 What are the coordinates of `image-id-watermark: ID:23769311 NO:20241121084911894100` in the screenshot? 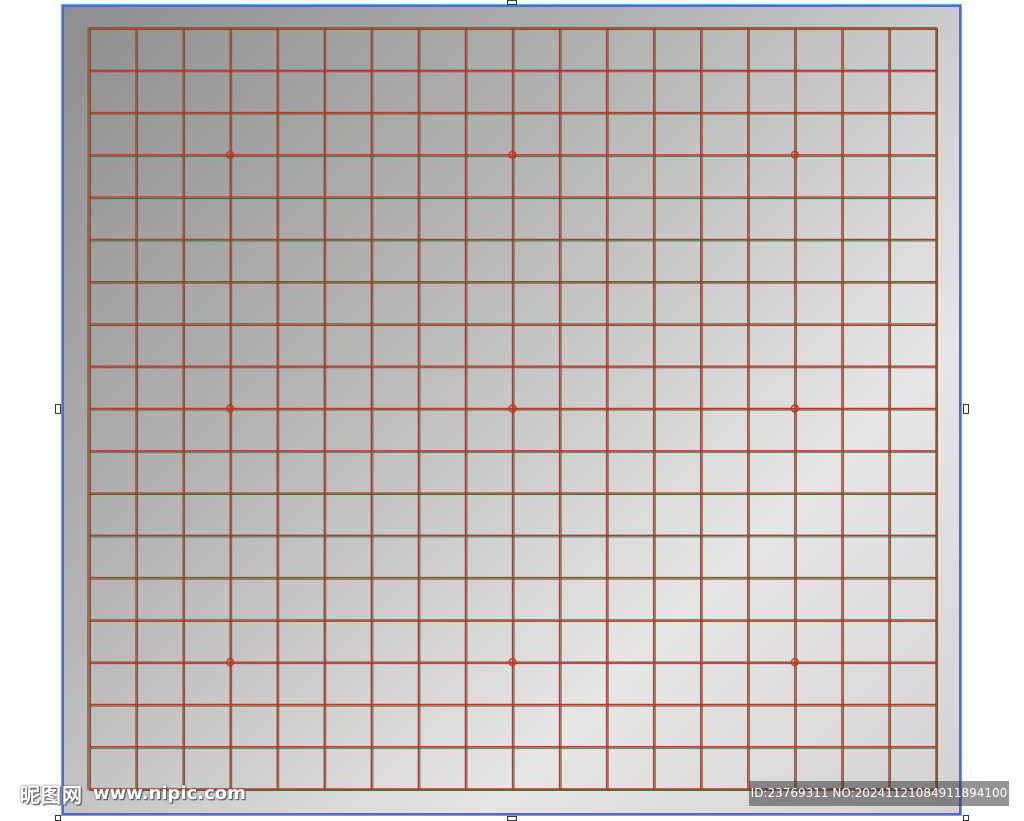 It's located at (879, 793).